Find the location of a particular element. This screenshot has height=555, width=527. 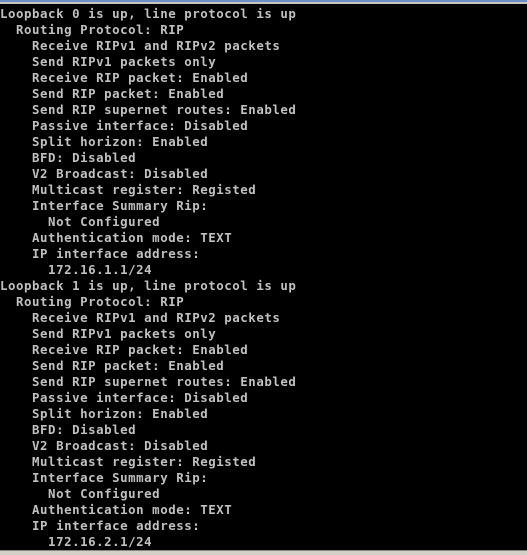

terminal-line: Loopback 0 is up, line protocol is up is located at coordinates (148, 13).